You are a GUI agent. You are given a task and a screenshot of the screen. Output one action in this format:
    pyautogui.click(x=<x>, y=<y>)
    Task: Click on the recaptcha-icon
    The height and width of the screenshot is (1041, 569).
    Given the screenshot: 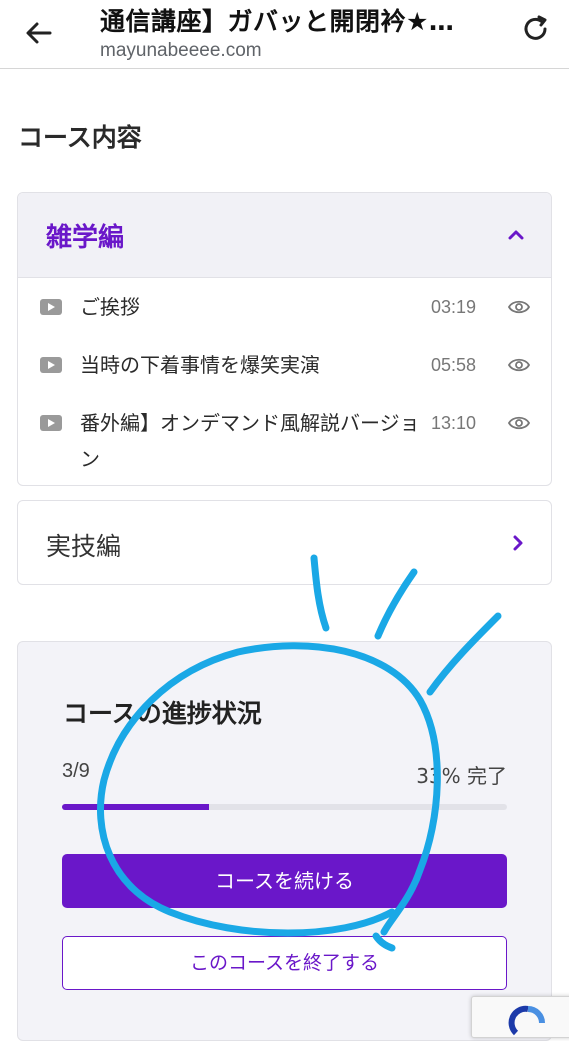 What is the action you would take?
    pyautogui.click(x=526, y=1020)
    